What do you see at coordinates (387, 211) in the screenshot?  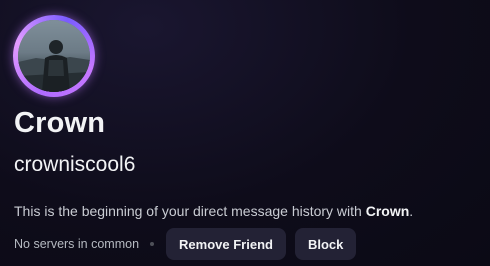 I see `history-intro-name: Crown` at bounding box center [387, 211].